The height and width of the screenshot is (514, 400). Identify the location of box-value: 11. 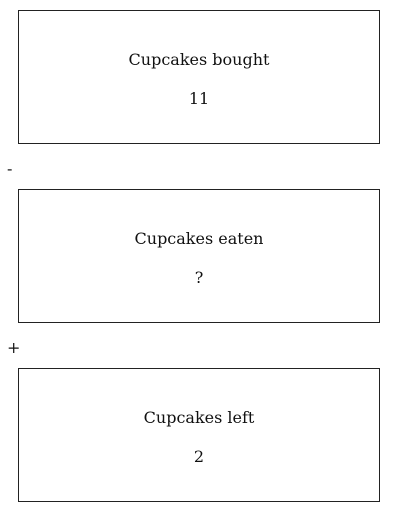
(199, 98).